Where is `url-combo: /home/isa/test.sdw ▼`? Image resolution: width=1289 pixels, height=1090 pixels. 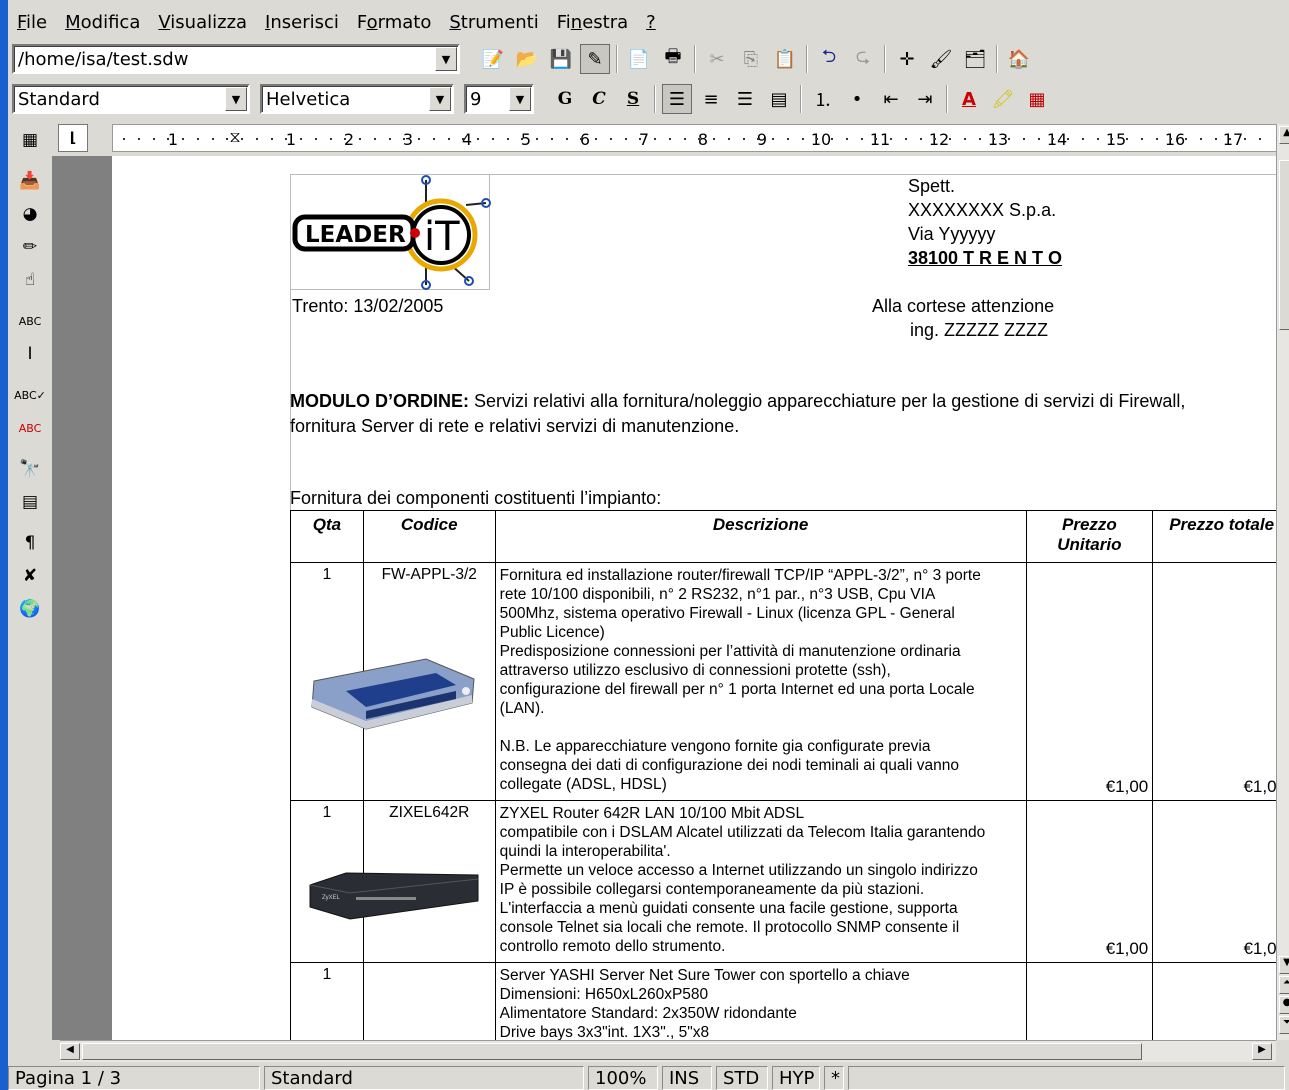
url-combo: /home/isa/test.sdw ▼ is located at coordinates (236, 59).